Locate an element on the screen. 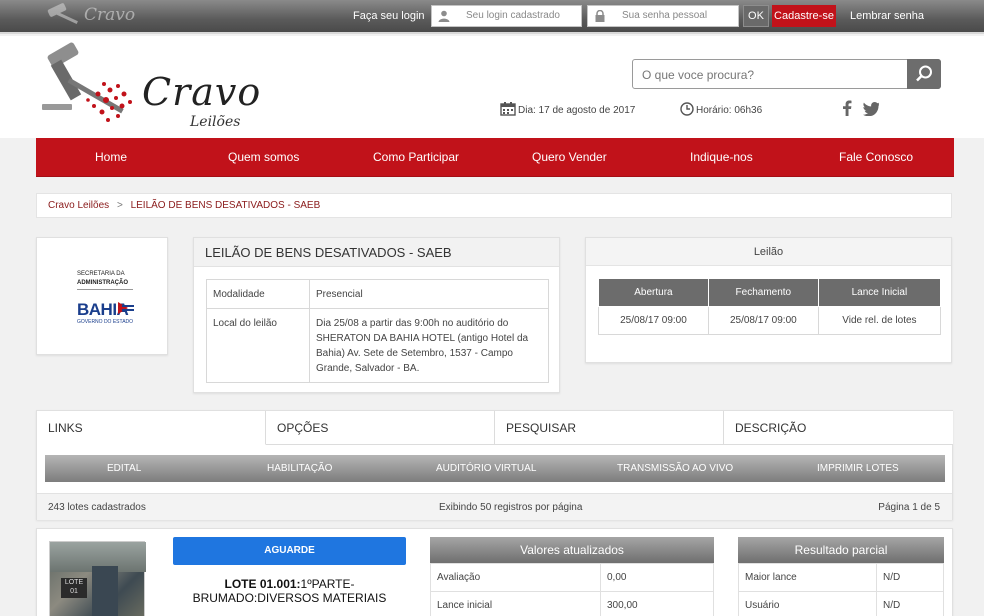  info-value: Presencial is located at coordinates (429, 294).